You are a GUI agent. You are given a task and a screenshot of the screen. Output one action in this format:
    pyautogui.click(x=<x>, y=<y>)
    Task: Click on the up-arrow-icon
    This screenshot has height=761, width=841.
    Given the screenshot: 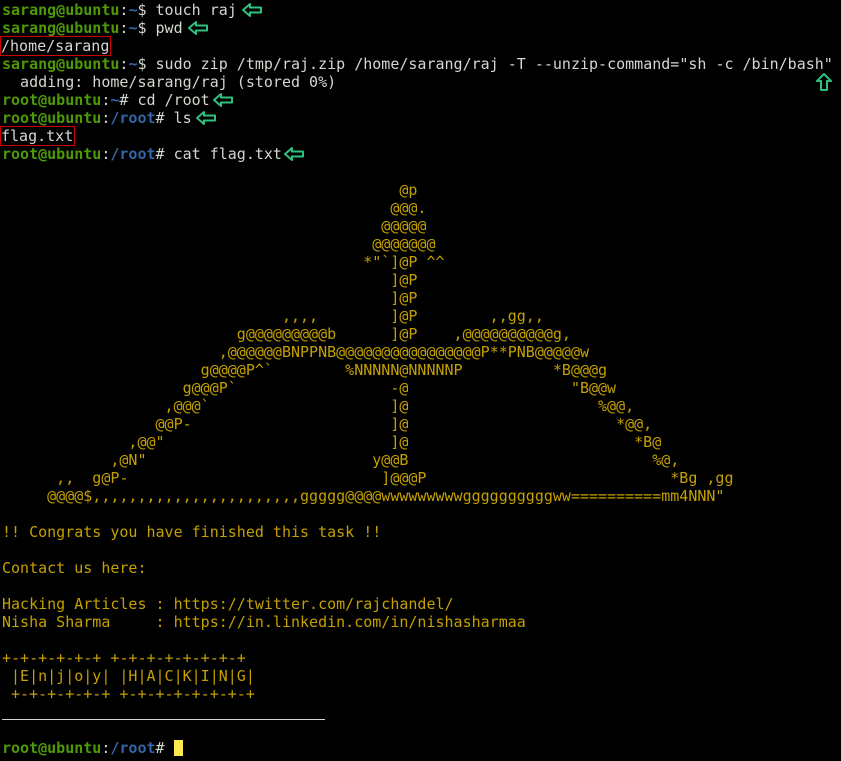 What is the action you would take?
    pyautogui.click(x=824, y=82)
    